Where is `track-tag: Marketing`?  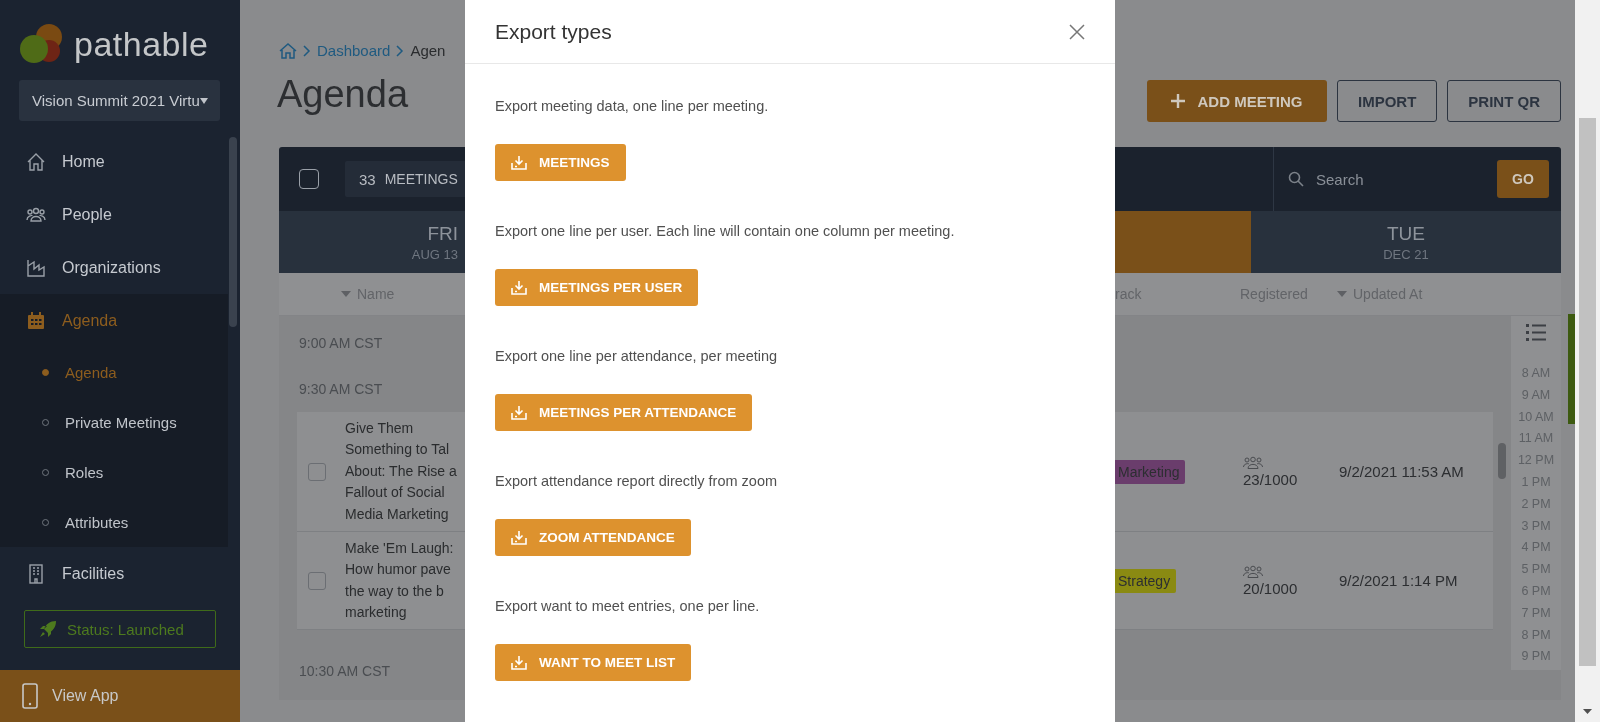
track-tag: Marketing is located at coordinates (1150, 472).